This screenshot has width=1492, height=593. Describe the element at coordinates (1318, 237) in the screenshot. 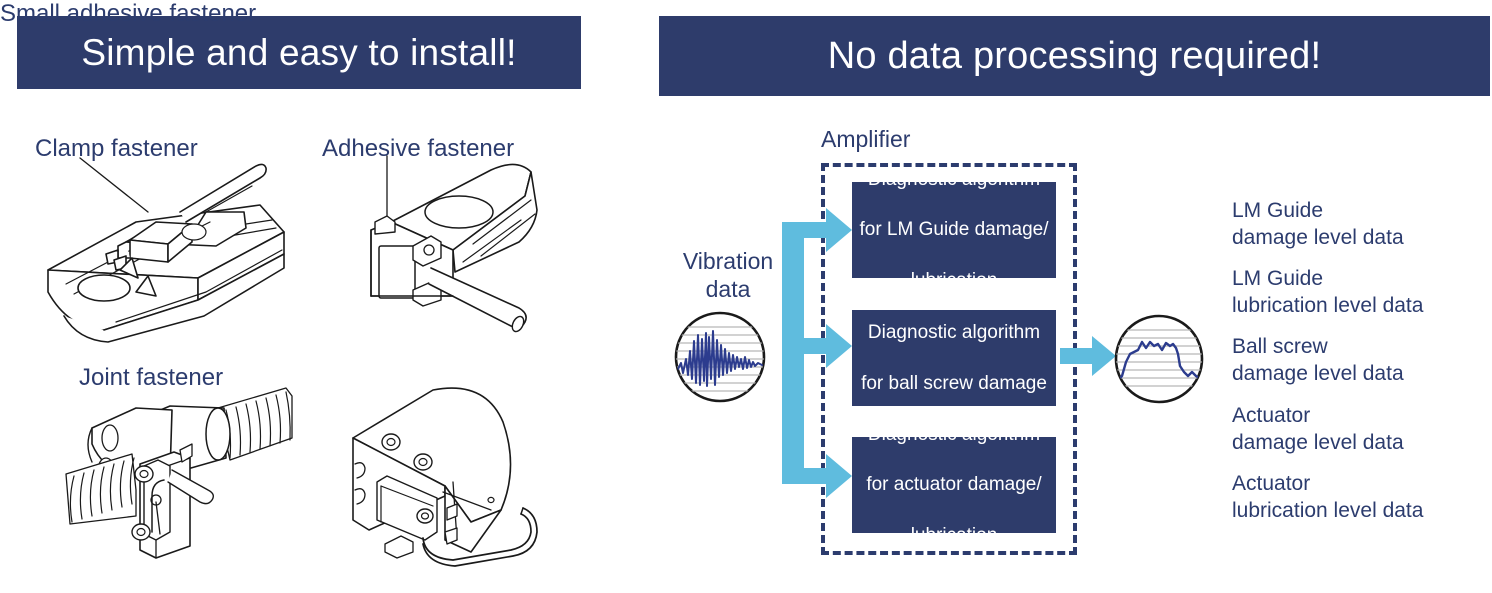

I see `output-0-line2: damage level data` at that location.